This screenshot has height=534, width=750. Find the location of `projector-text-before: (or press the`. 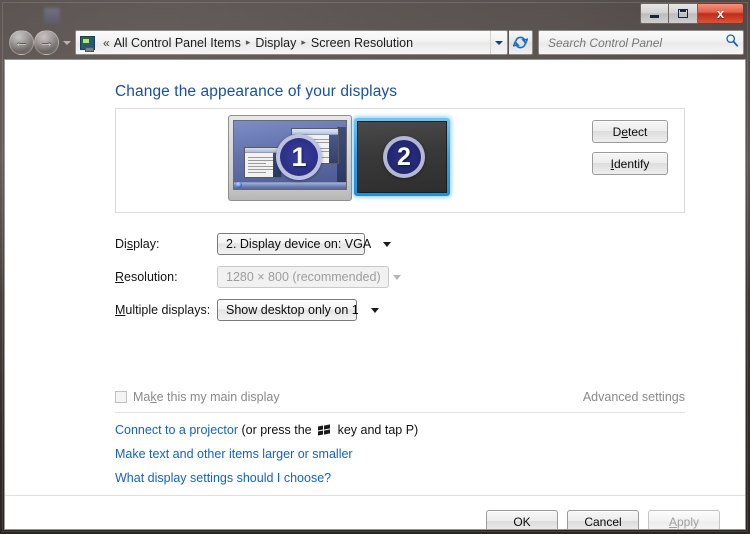

projector-text-before: (or press the is located at coordinates (277, 430).